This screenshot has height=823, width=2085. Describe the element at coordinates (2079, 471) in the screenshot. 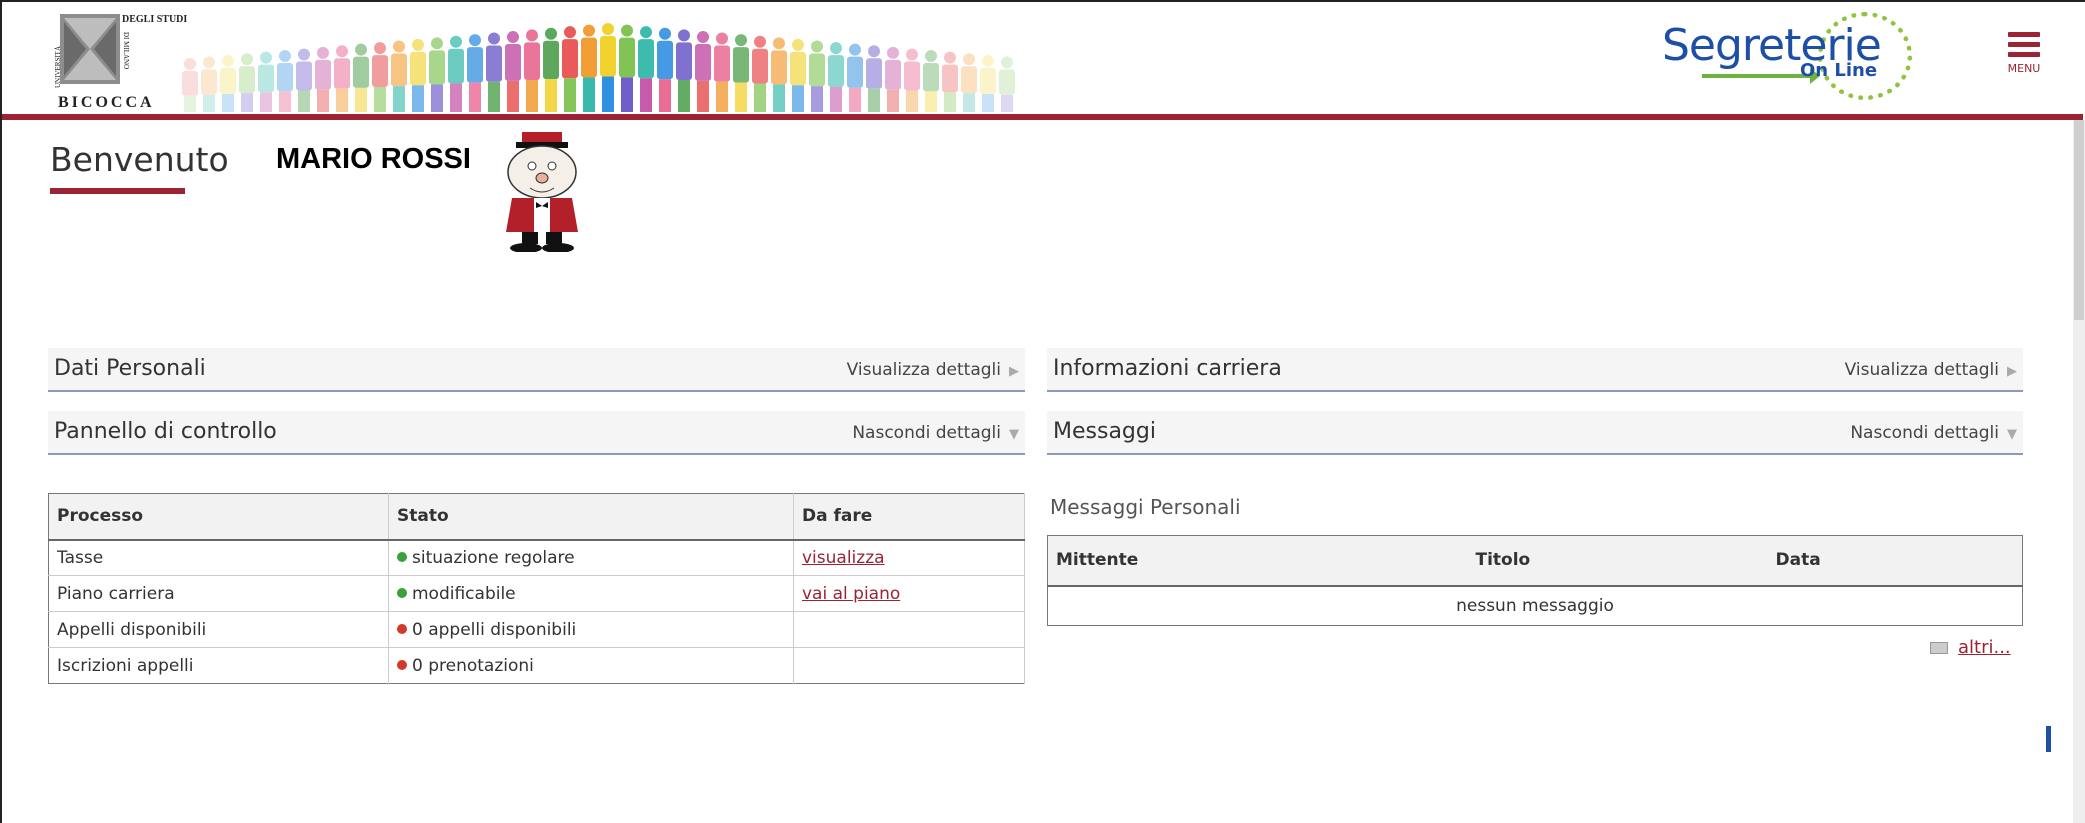

I see `vertical-scrollbar` at that location.